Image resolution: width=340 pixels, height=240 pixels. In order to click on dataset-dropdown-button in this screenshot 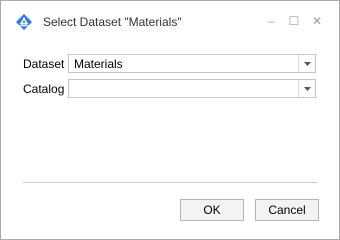, I will do `click(306, 63)`.